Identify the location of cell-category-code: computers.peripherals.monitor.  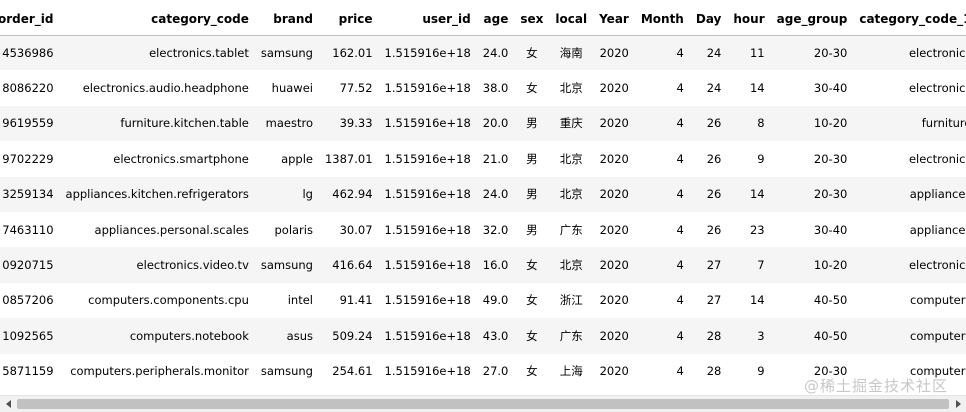
(159, 371).